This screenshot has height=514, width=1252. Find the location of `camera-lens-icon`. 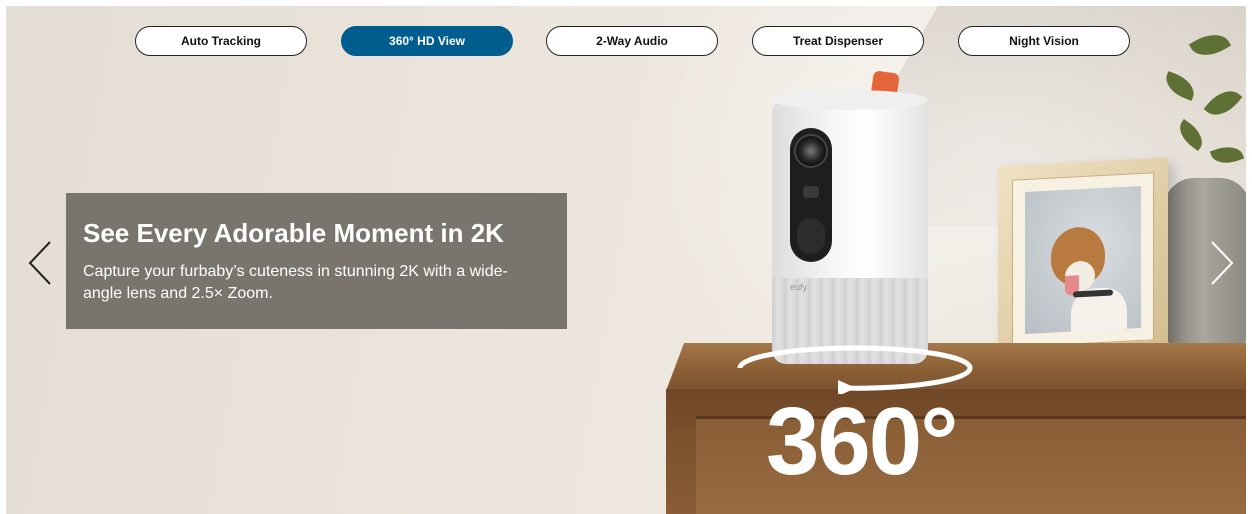

camera-lens-icon is located at coordinates (811, 151).